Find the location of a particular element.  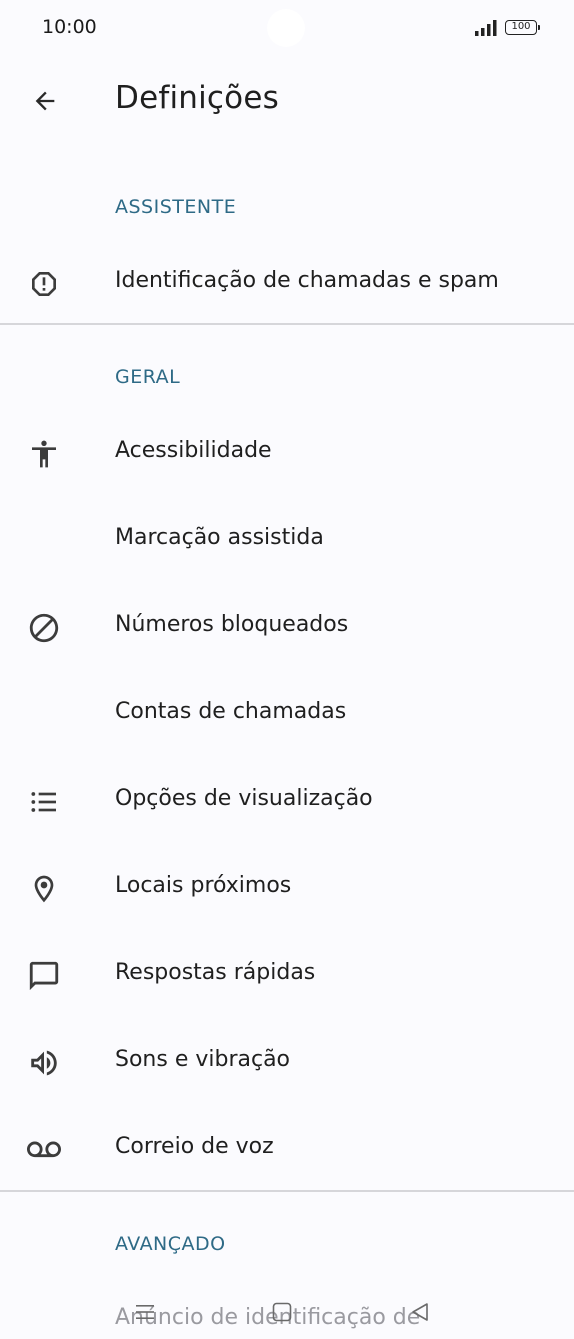

battery-icon: 100 is located at coordinates (522, 27).